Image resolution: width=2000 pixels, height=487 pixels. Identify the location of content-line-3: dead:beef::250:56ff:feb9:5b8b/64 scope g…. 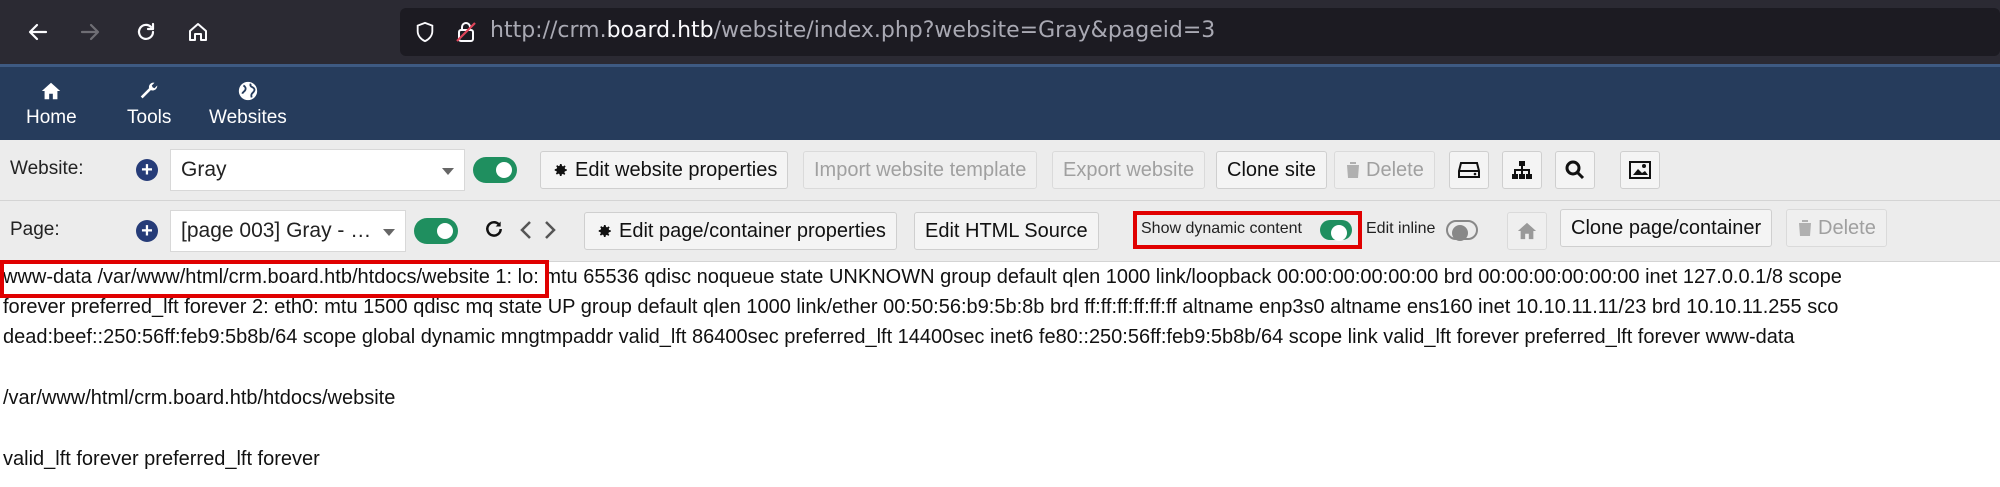
(899, 337).